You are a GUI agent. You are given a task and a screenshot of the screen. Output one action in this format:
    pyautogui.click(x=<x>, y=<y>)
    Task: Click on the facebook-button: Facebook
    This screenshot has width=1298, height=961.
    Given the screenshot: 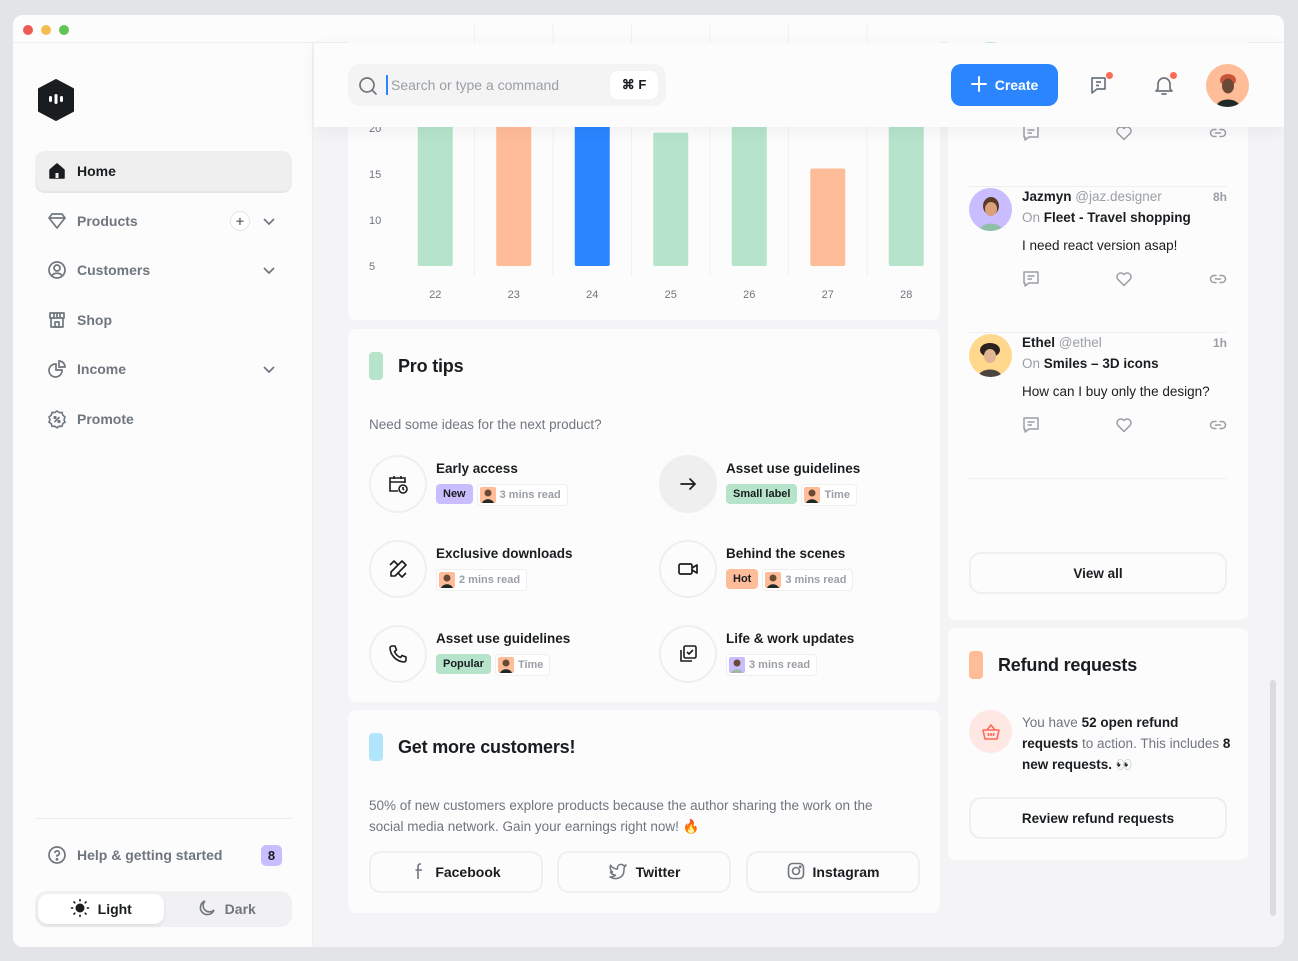 What is the action you would take?
    pyautogui.click(x=456, y=872)
    